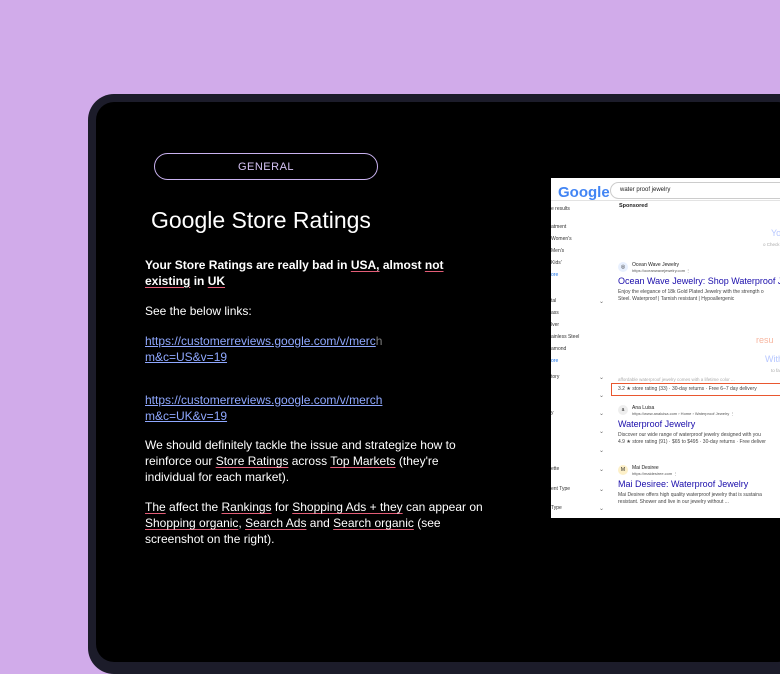 The image size is (780, 674). Describe the element at coordinates (623, 267) in the screenshot. I see `ad-logo: ◎` at that location.